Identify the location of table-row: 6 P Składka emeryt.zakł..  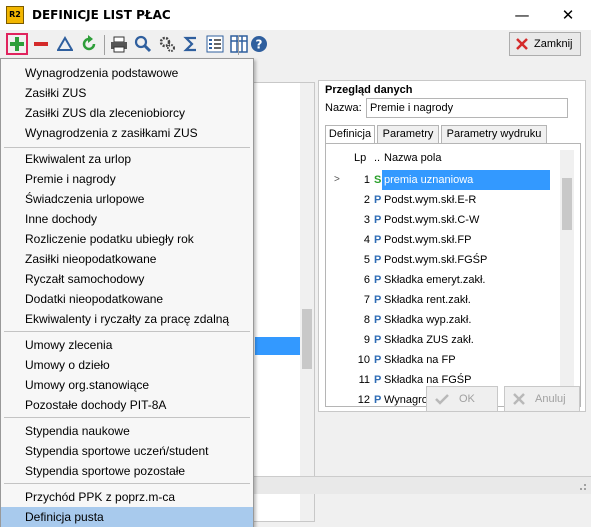
(446, 280).